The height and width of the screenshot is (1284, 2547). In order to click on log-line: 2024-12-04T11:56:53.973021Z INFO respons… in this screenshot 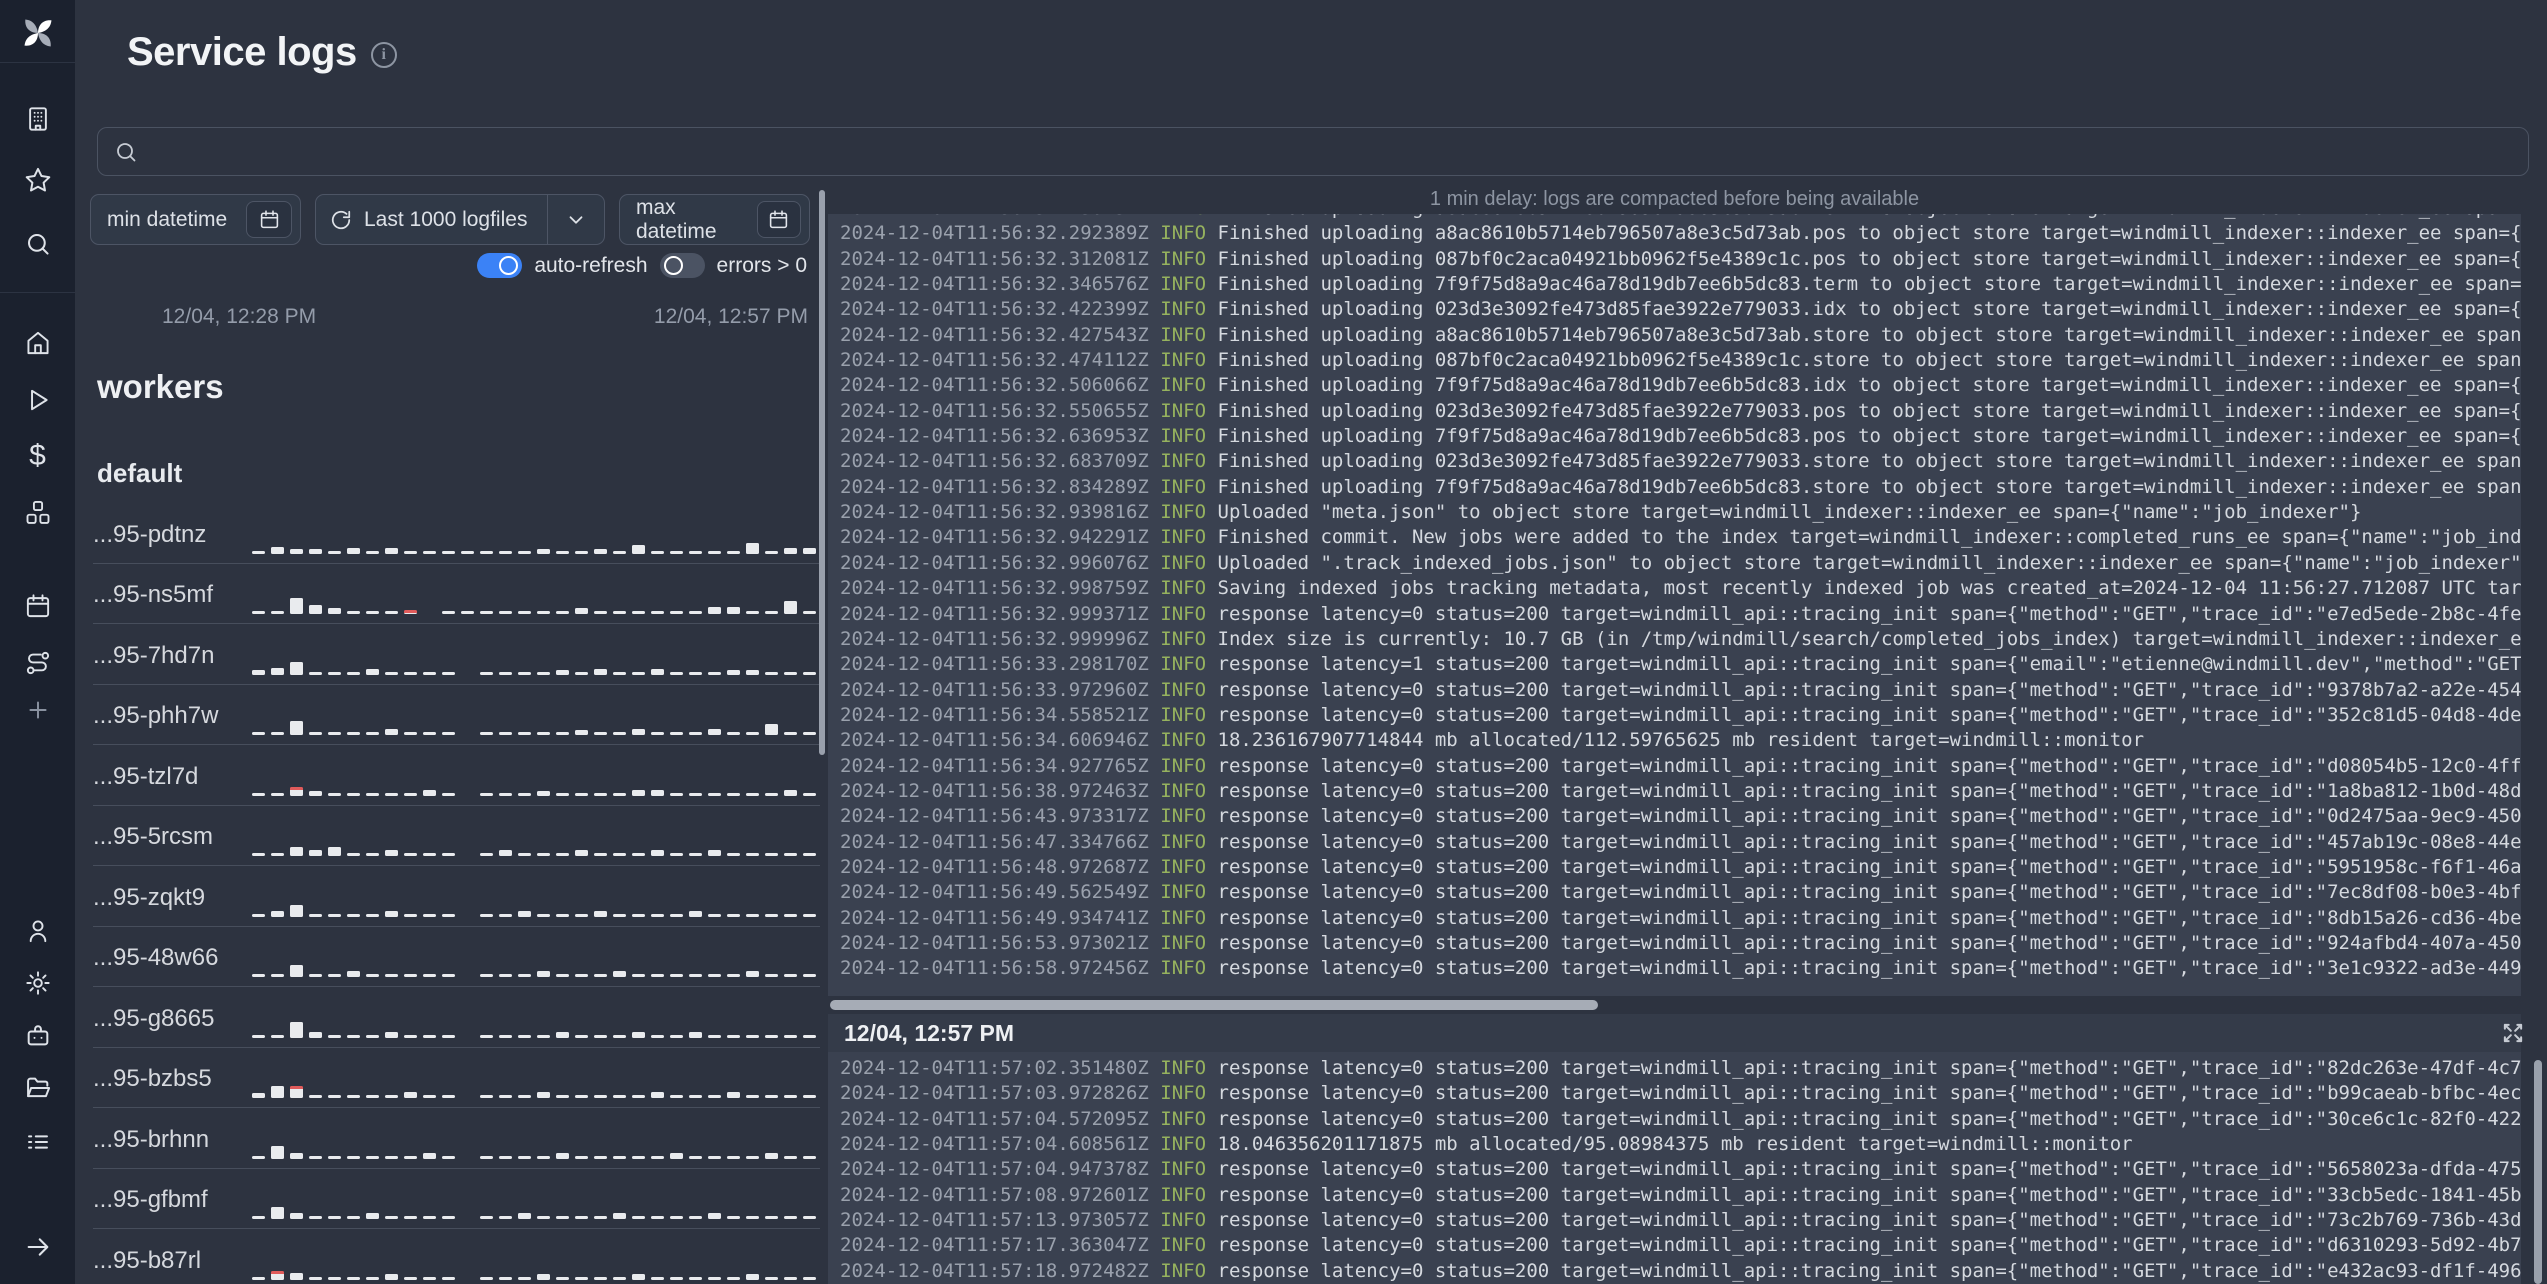, I will do `click(1680, 942)`.